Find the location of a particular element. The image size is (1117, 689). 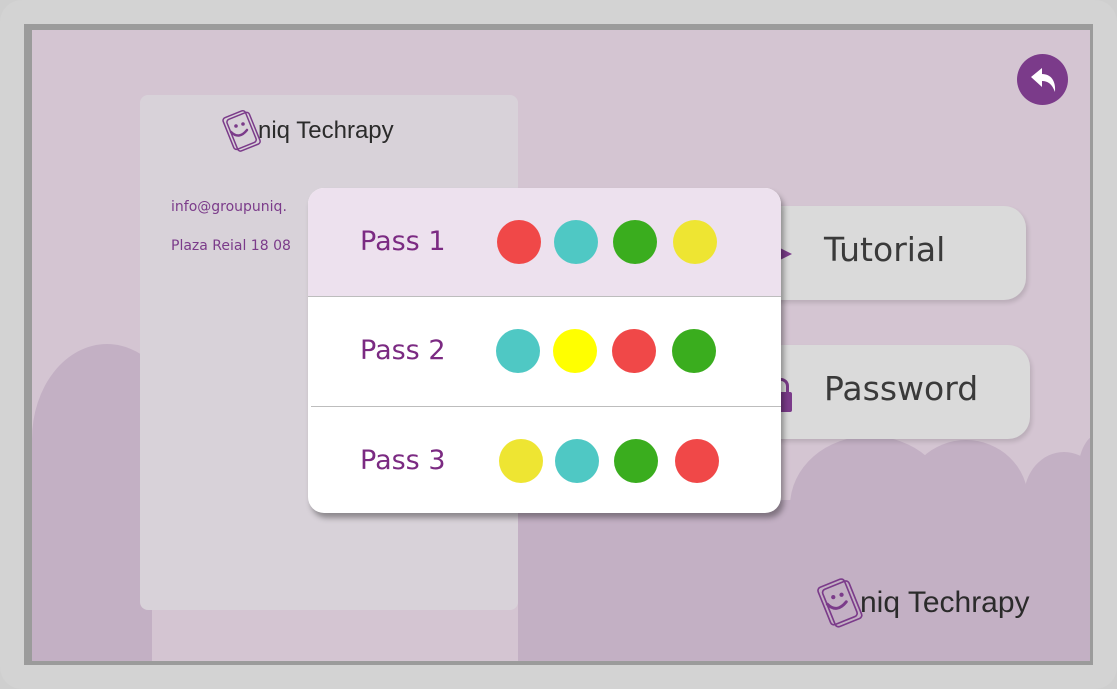

email-text: info@groupuniq. is located at coordinates (229, 207).